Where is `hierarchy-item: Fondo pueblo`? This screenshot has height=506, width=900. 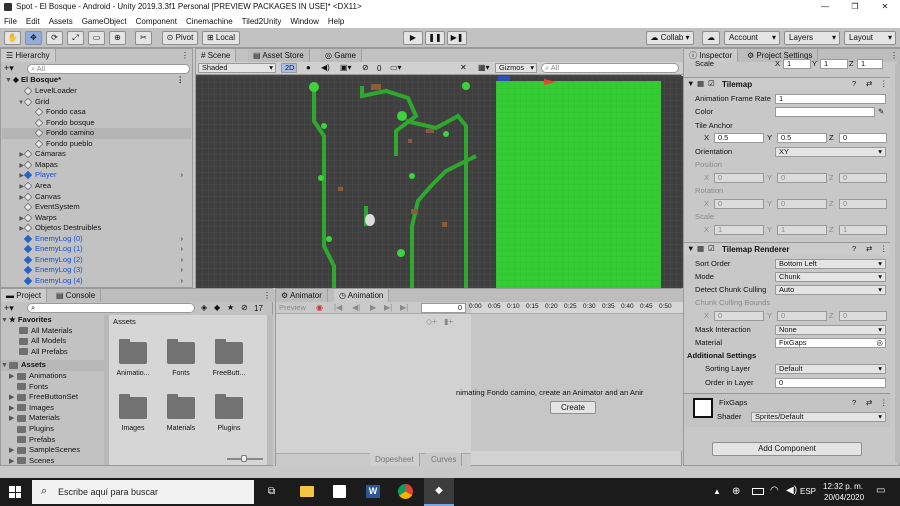 hierarchy-item: Fondo pueblo is located at coordinates (96, 144).